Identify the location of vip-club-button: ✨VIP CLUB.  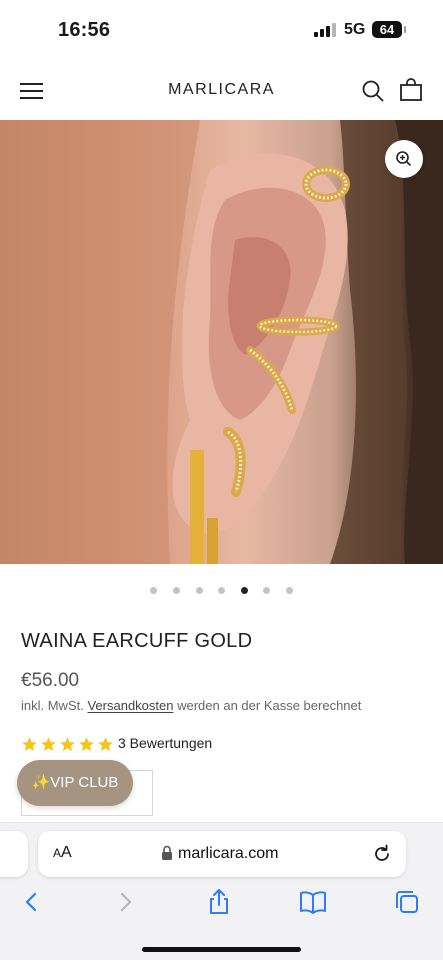
(75, 783).